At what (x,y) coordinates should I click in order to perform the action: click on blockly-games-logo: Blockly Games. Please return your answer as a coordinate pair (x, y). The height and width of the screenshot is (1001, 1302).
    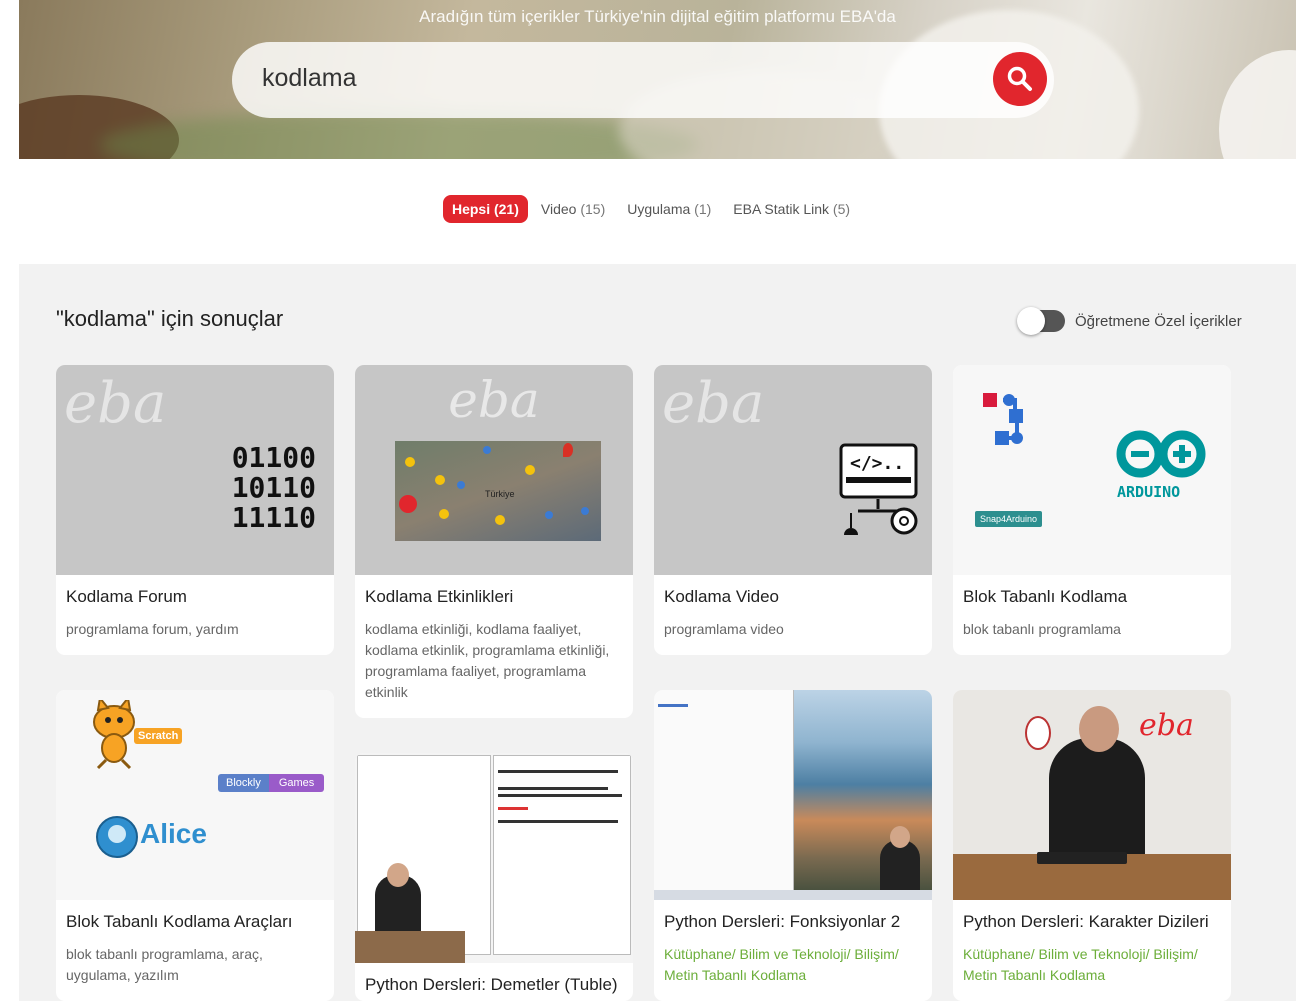
    Looking at the image, I should click on (271, 783).